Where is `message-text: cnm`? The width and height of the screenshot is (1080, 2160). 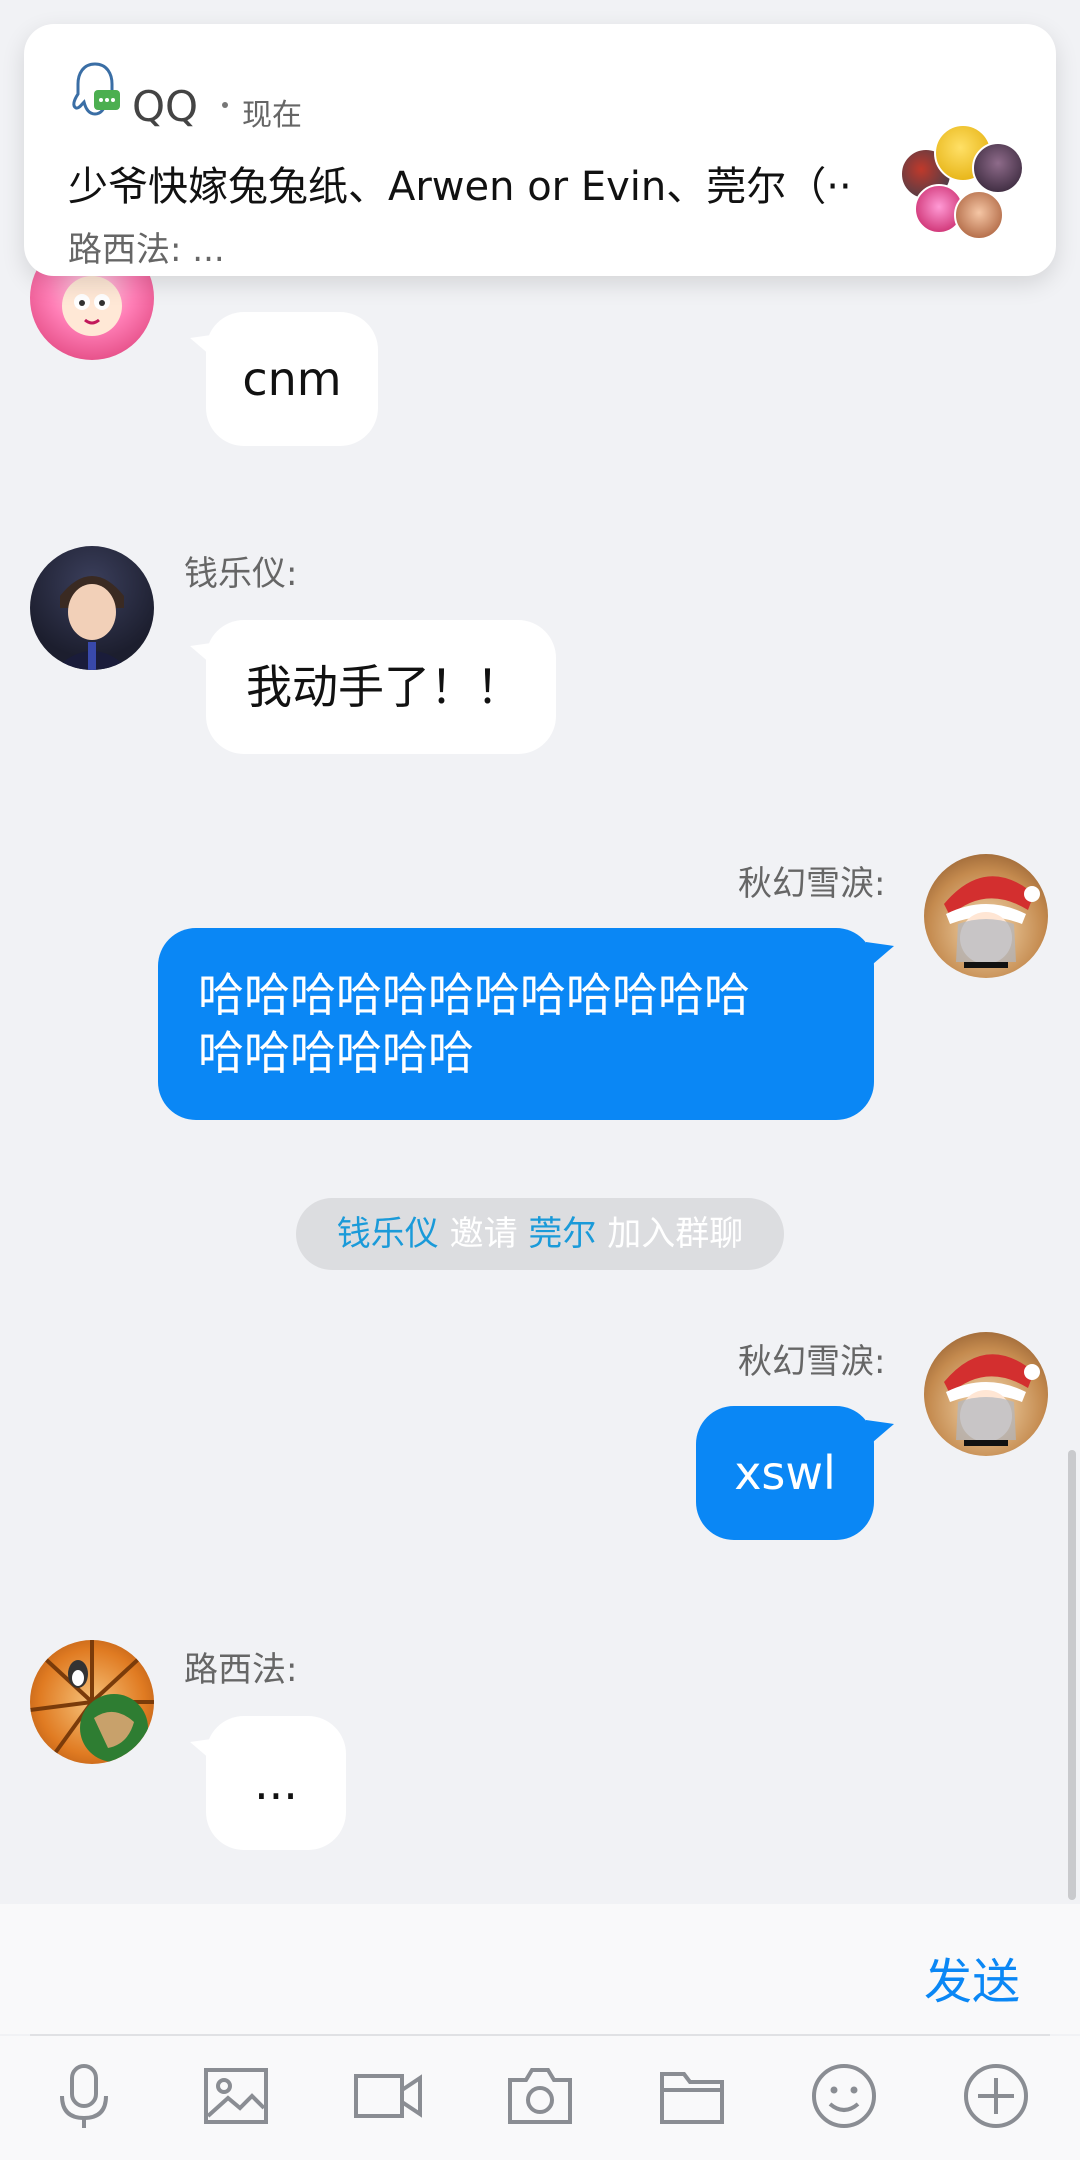 message-text: cnm is located at coordinates (292, 379).